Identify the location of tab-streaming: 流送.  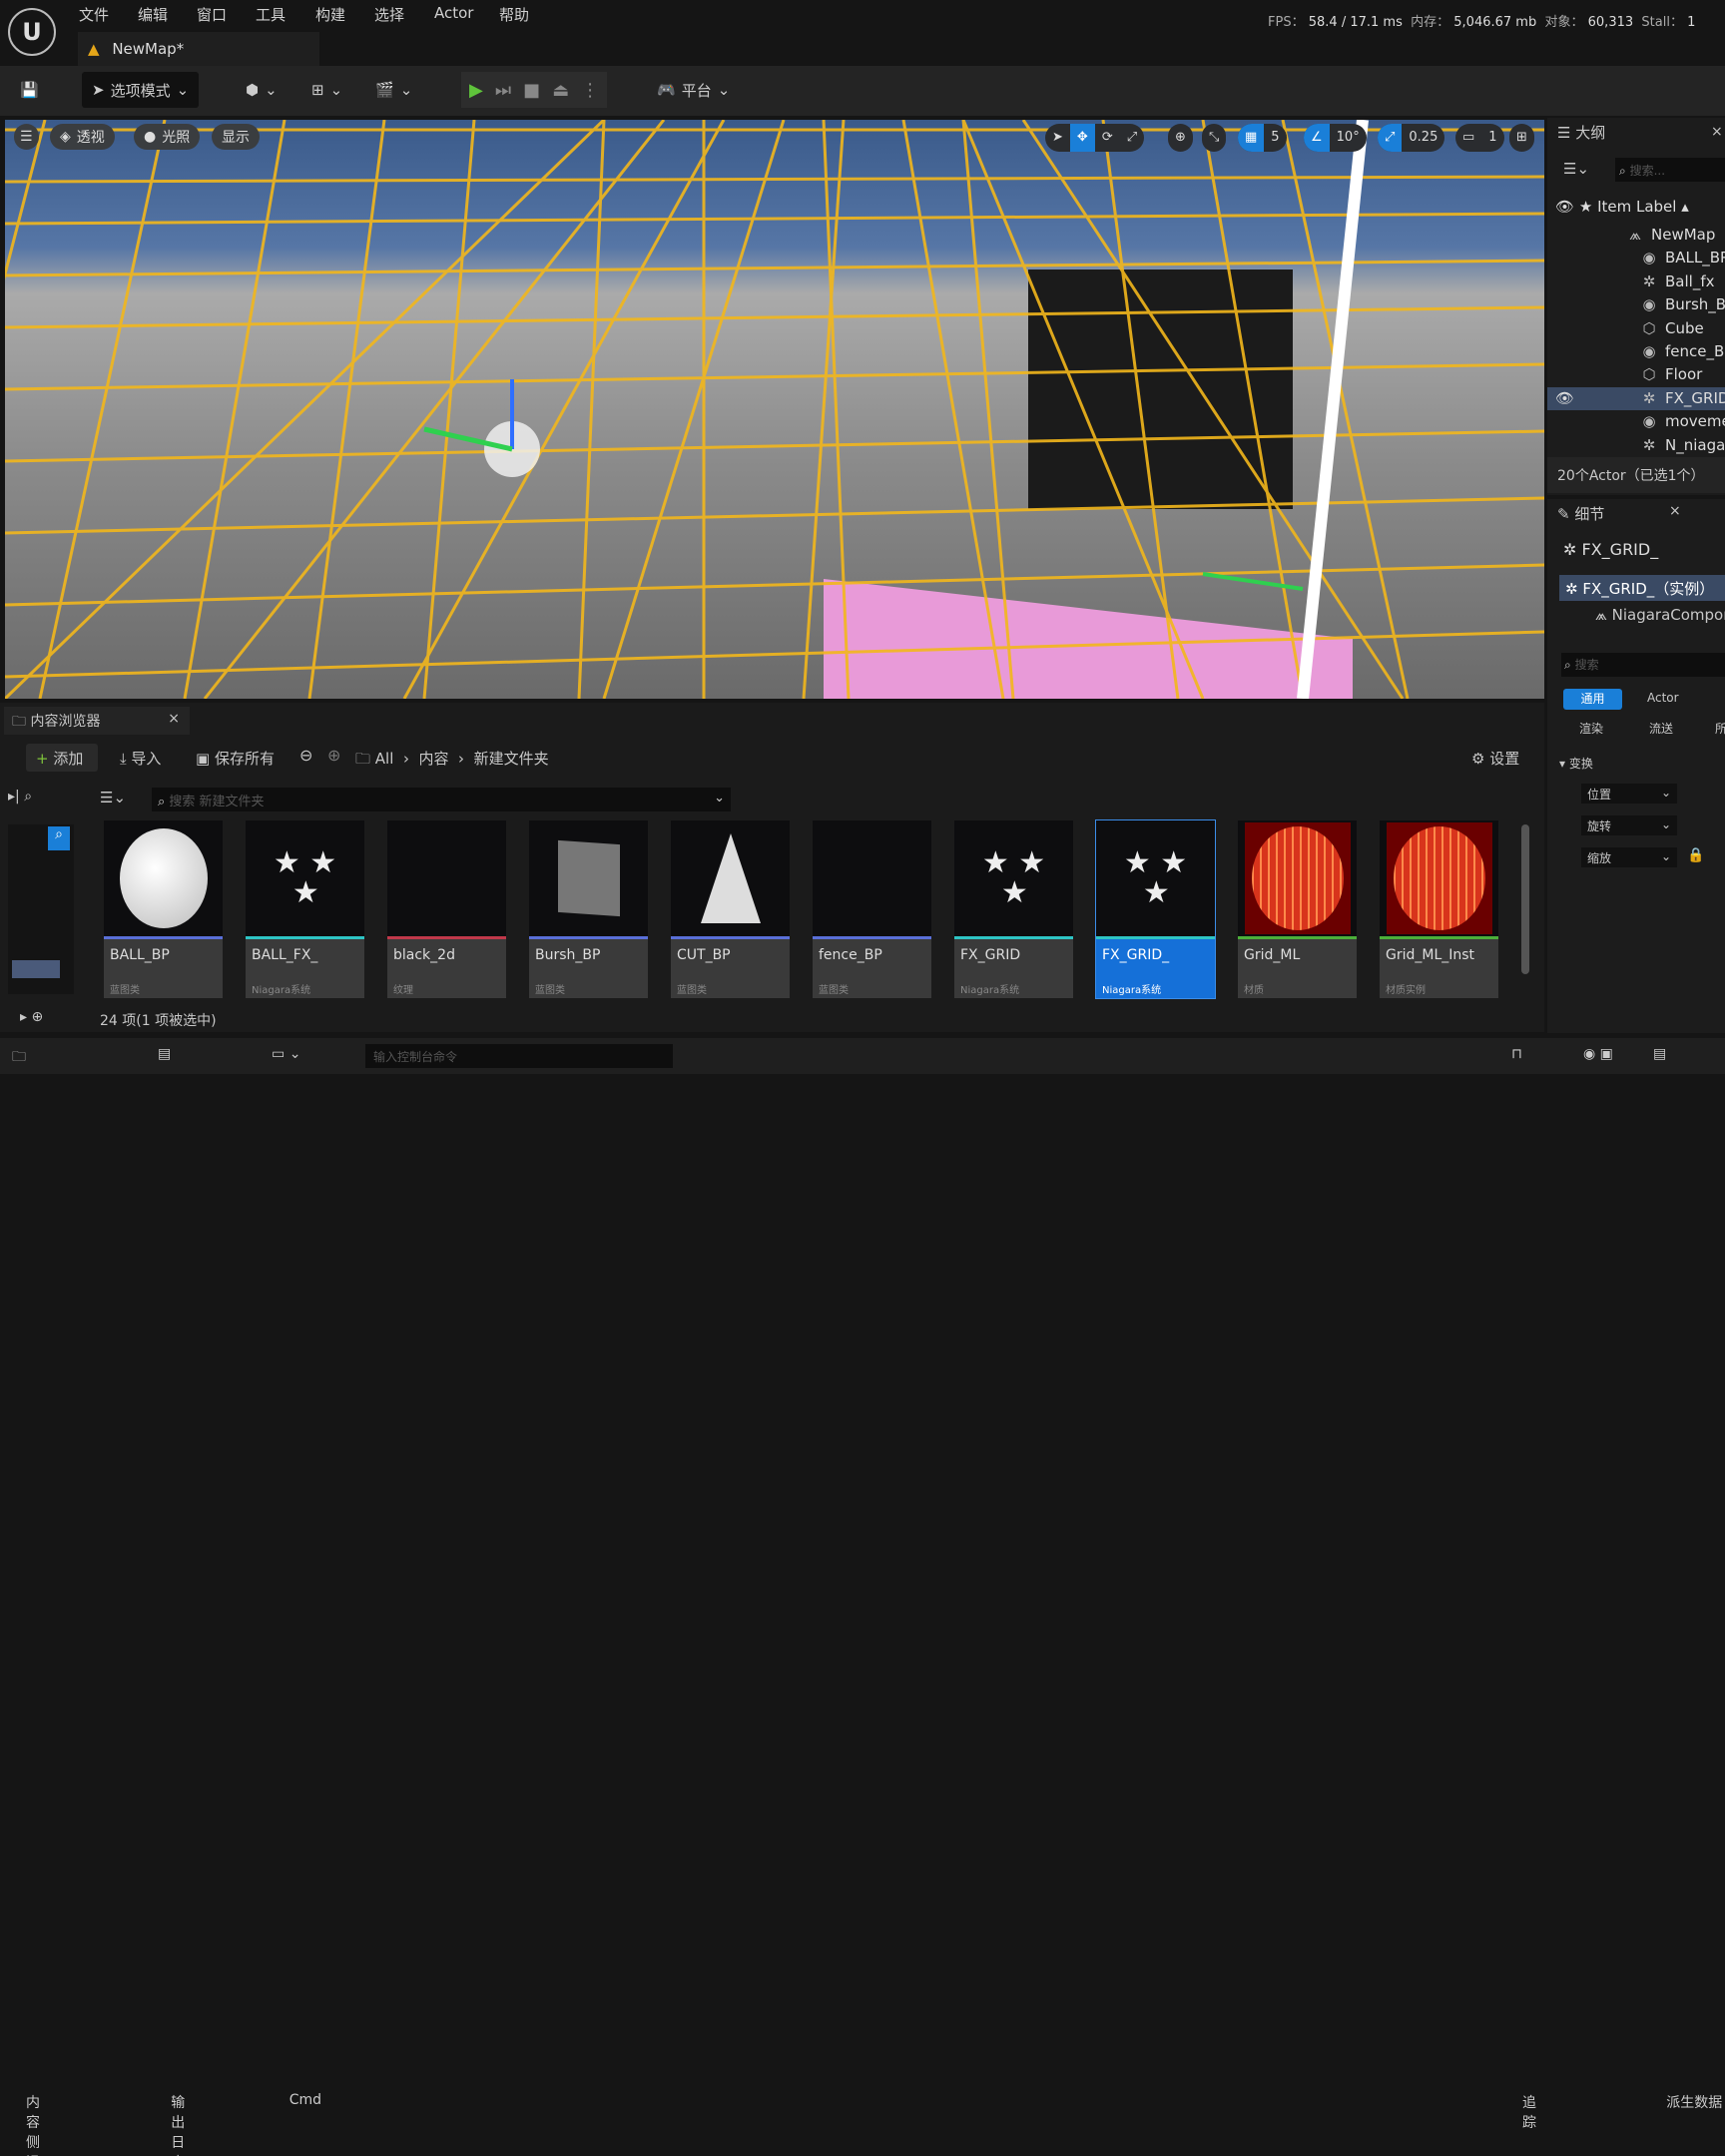
(1661, 728).